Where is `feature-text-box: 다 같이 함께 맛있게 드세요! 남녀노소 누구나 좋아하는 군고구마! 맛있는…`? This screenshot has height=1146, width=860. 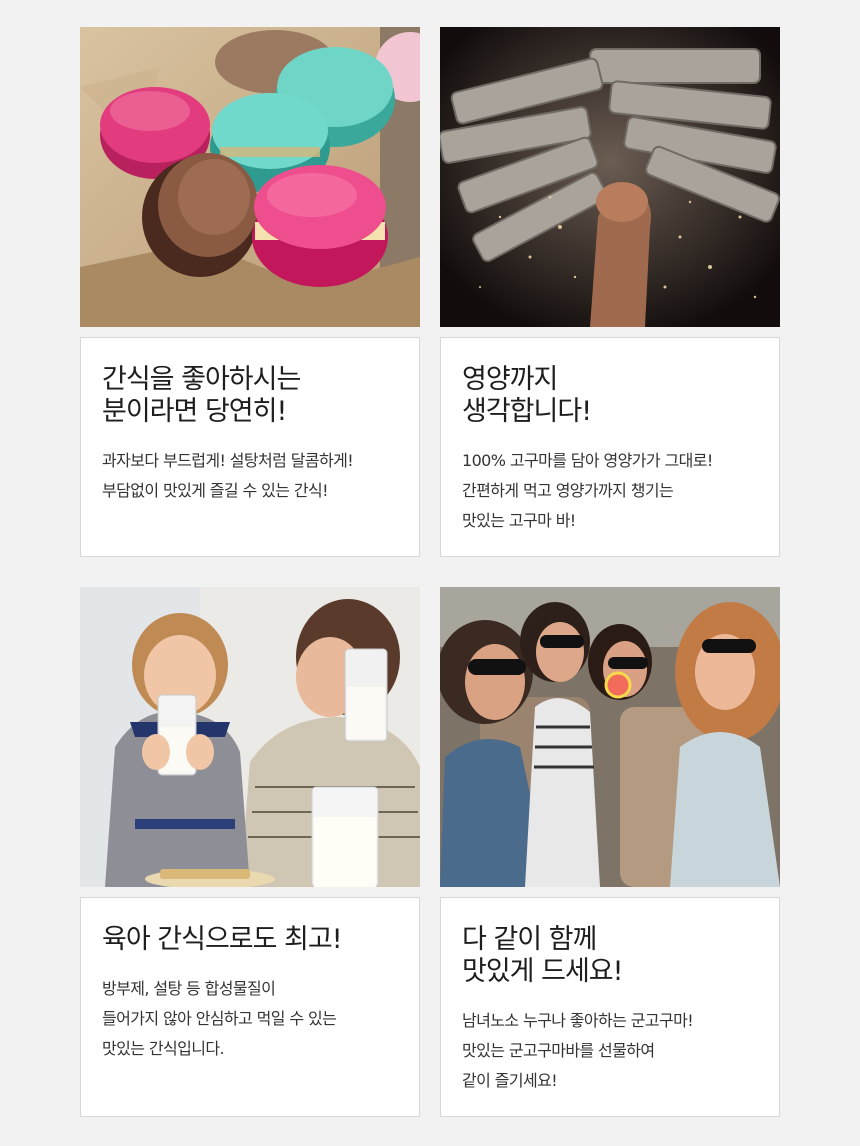
feature-text-box: 다 같이 함께 맛있게 드세요! 남녀노소 누구나 좋아하는 군고구마! 맛있는… is located at coordinates (610, 1007).